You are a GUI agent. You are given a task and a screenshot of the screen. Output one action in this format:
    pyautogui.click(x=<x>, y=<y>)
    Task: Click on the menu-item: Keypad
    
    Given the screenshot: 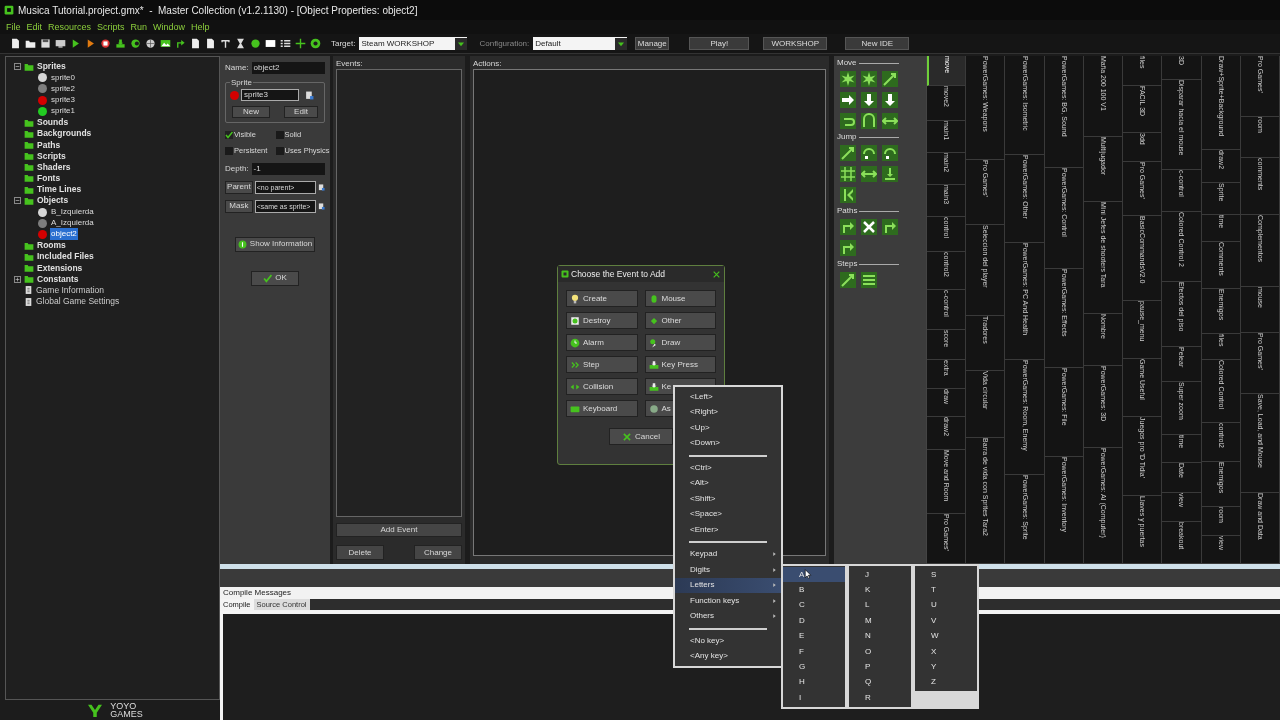 What is the action you would take?
    pyautogui.click(x=728, y=554)
    